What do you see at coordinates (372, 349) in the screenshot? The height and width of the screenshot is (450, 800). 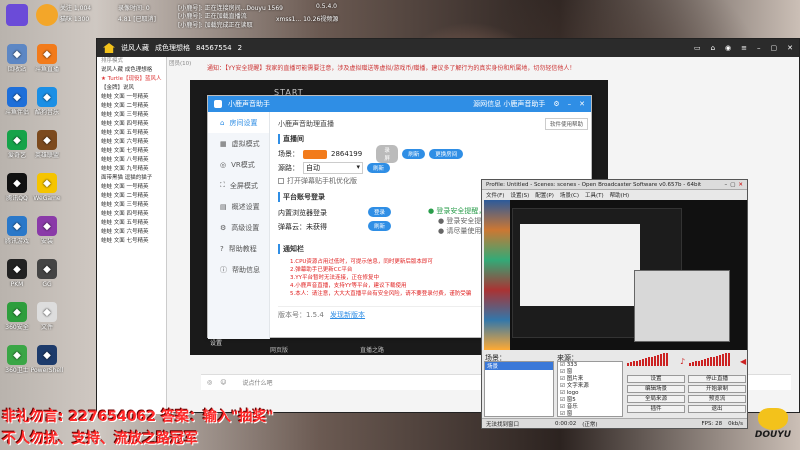 I see `video-tab: 直播之路` at bounding box center [372, 349].